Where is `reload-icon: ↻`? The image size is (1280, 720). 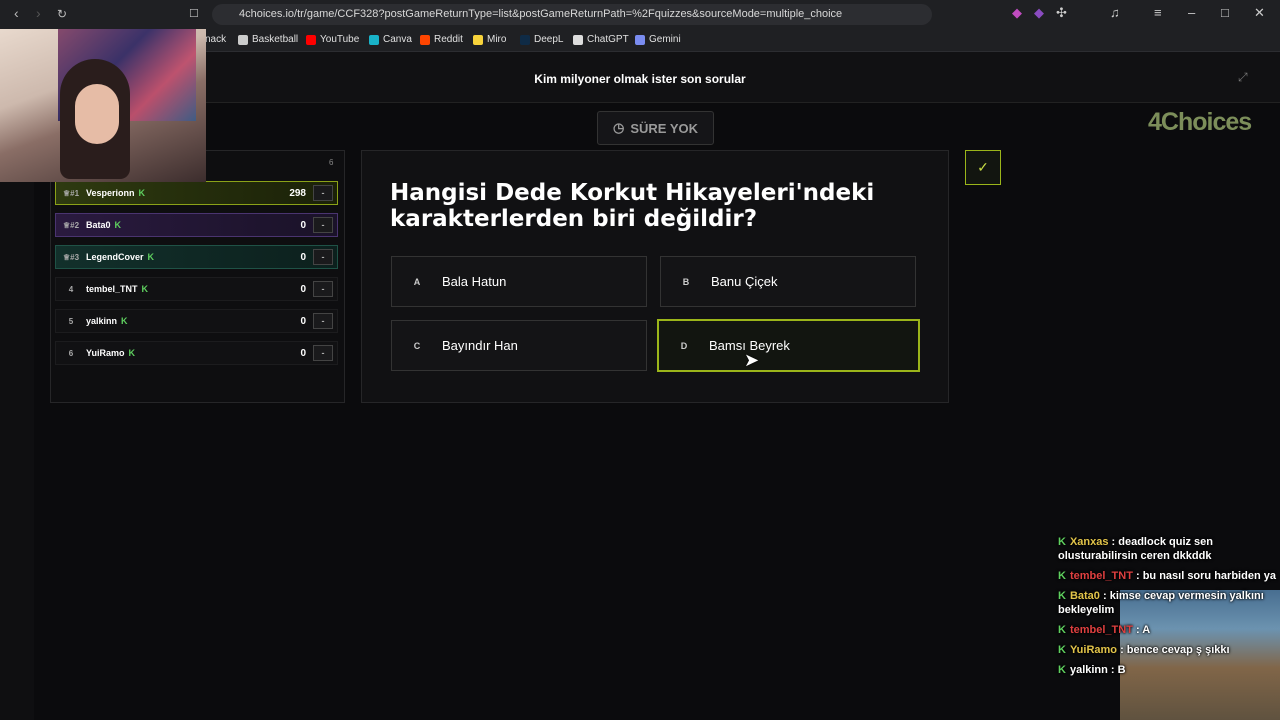
reload-icon: ↻ is located at coordinates (62, 14).